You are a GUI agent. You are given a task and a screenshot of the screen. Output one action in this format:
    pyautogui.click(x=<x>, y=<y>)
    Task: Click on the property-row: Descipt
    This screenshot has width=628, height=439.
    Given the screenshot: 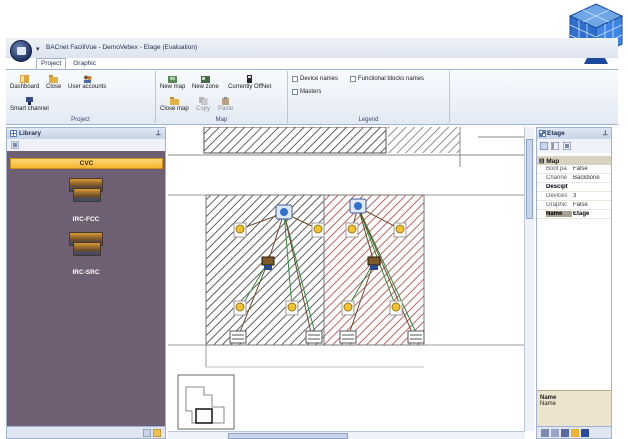 What is the action you would take?
    pyautogui.click(x=574, y=187)
    